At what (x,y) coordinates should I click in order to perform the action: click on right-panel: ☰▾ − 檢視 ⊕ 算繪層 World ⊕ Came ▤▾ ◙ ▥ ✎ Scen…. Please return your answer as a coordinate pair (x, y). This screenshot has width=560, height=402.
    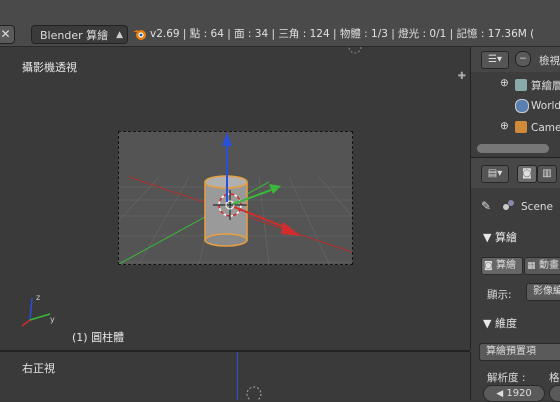
    Looking at the image, I should click on (515, 224).